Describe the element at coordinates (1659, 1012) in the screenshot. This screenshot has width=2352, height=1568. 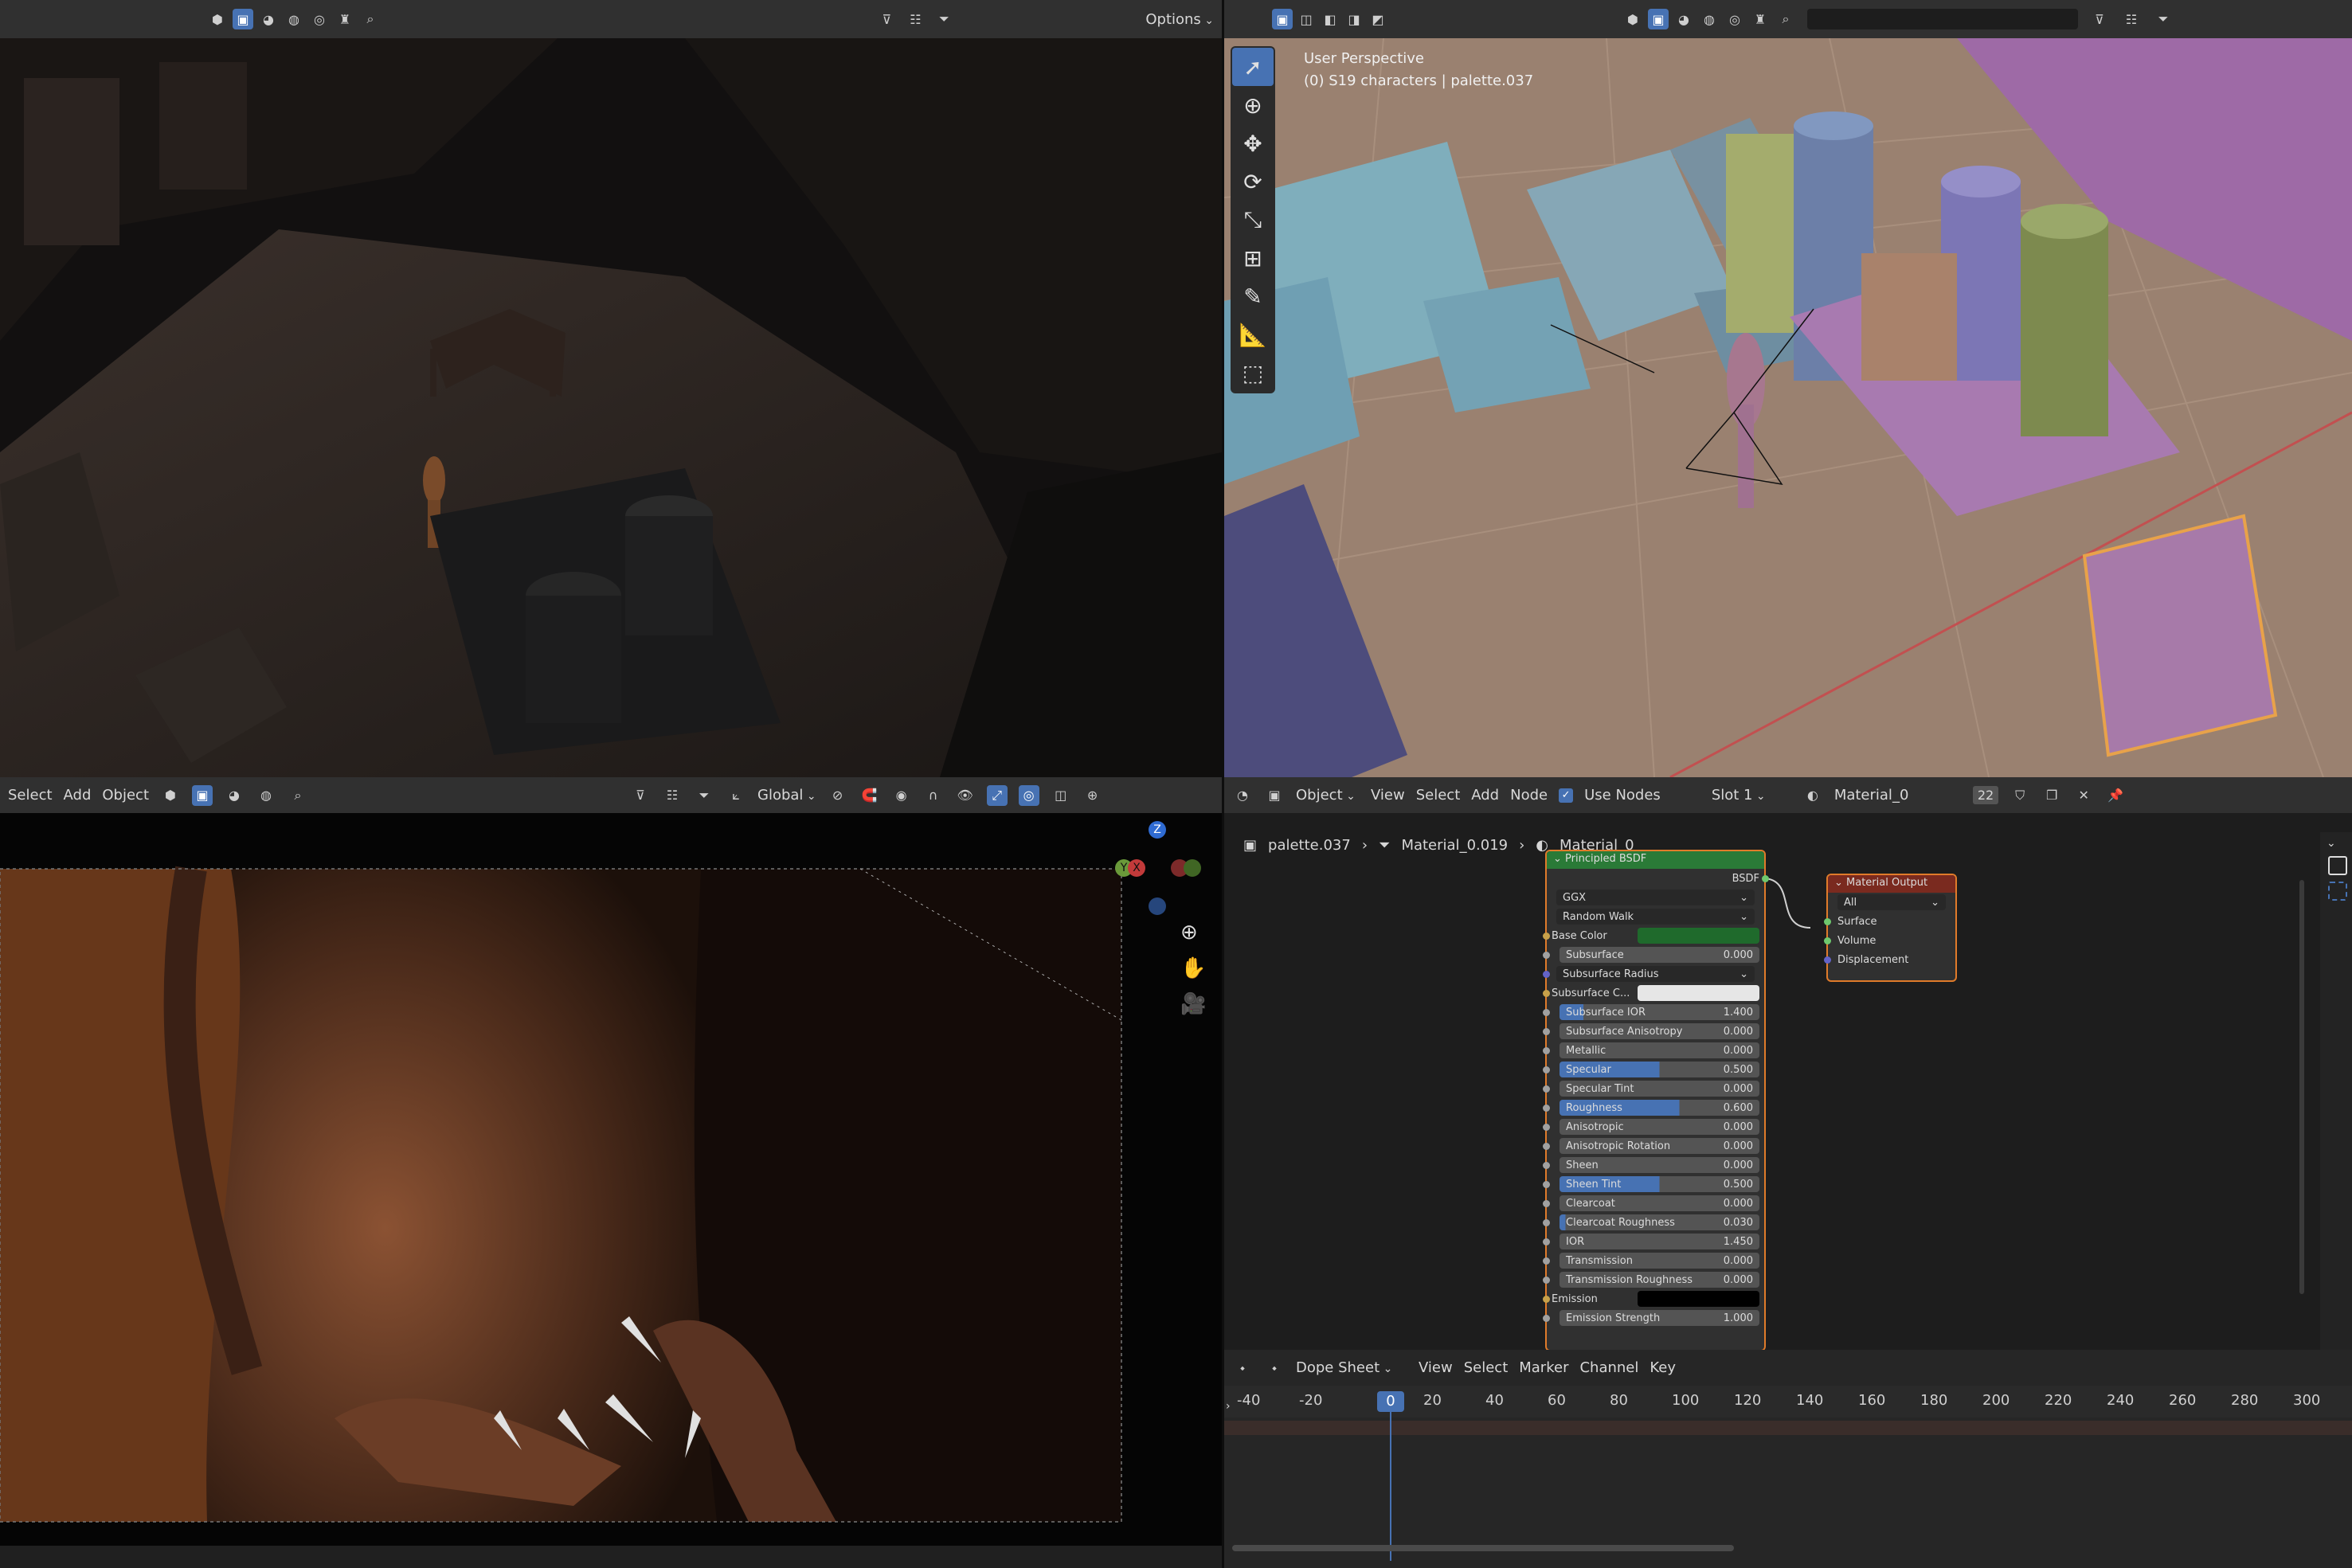
I see `input-slider: Subsurface IOR 1.400` at that location.